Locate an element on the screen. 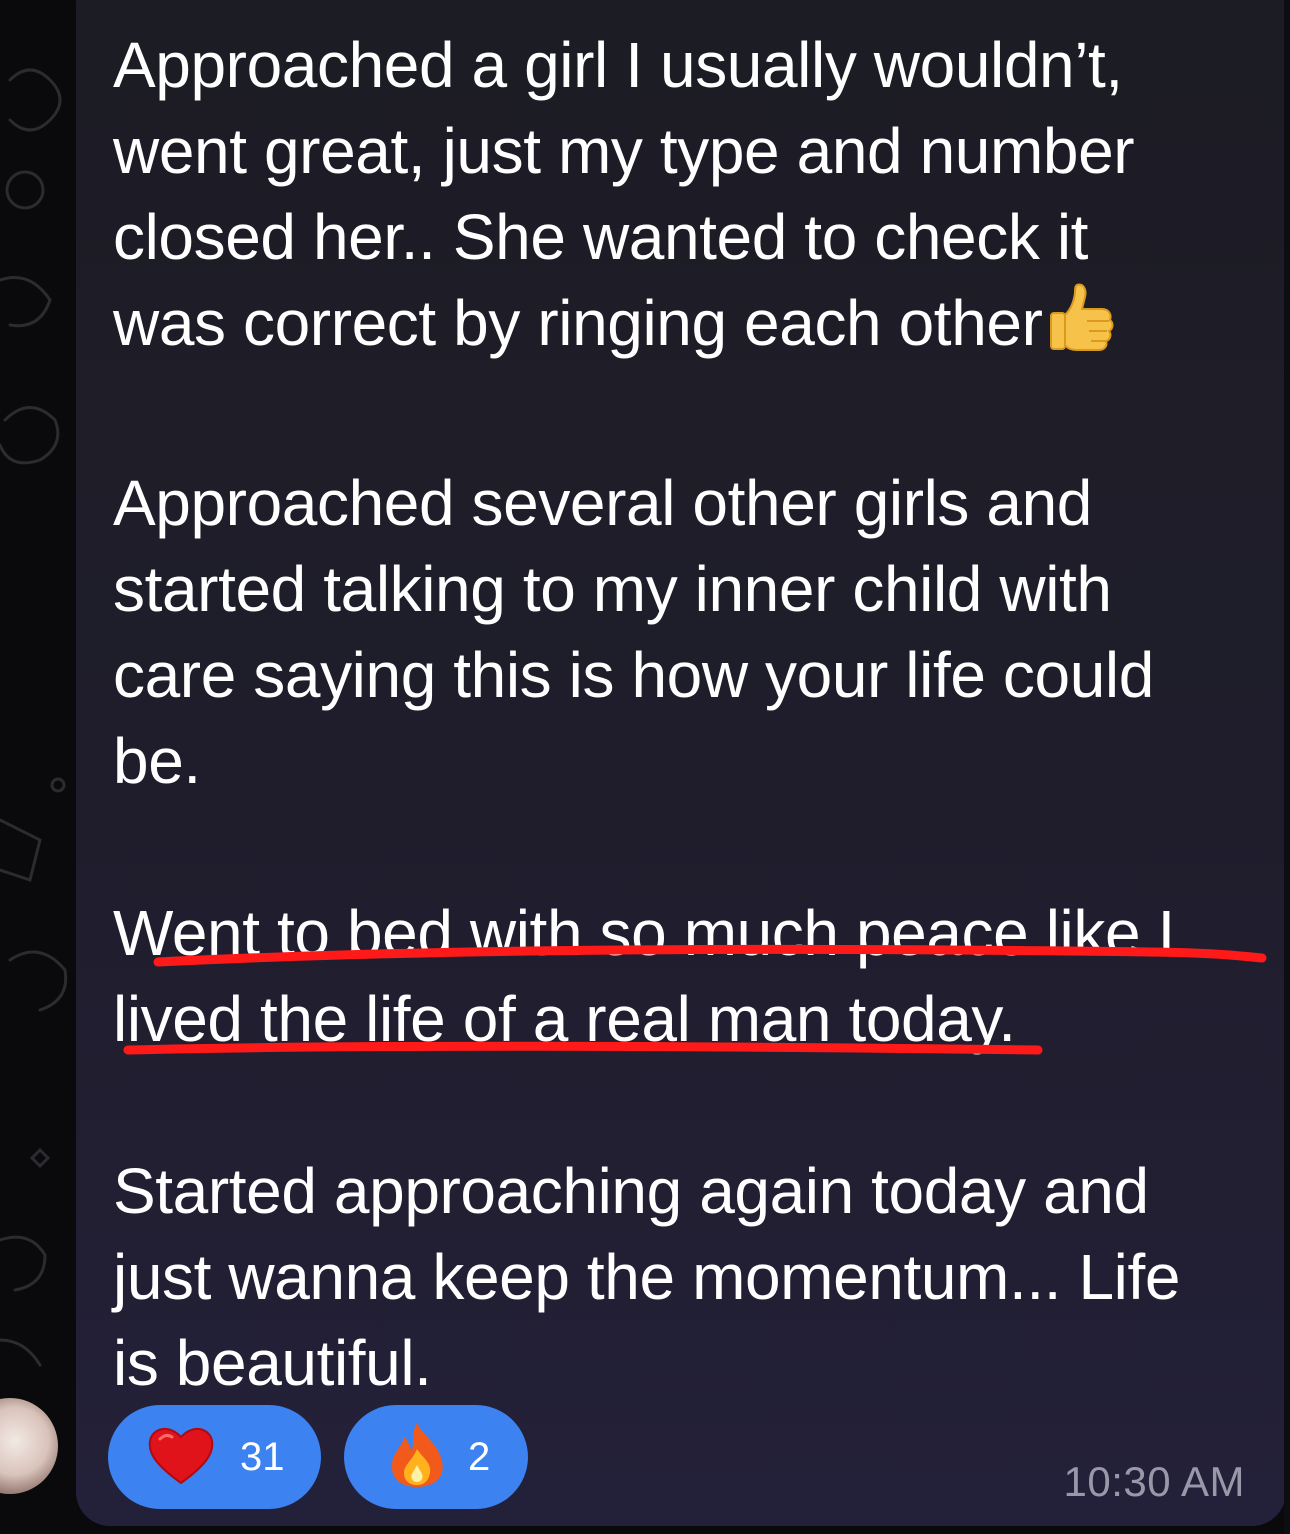  reaction-heart-button: 31 is located at coordinates (214, 1457).